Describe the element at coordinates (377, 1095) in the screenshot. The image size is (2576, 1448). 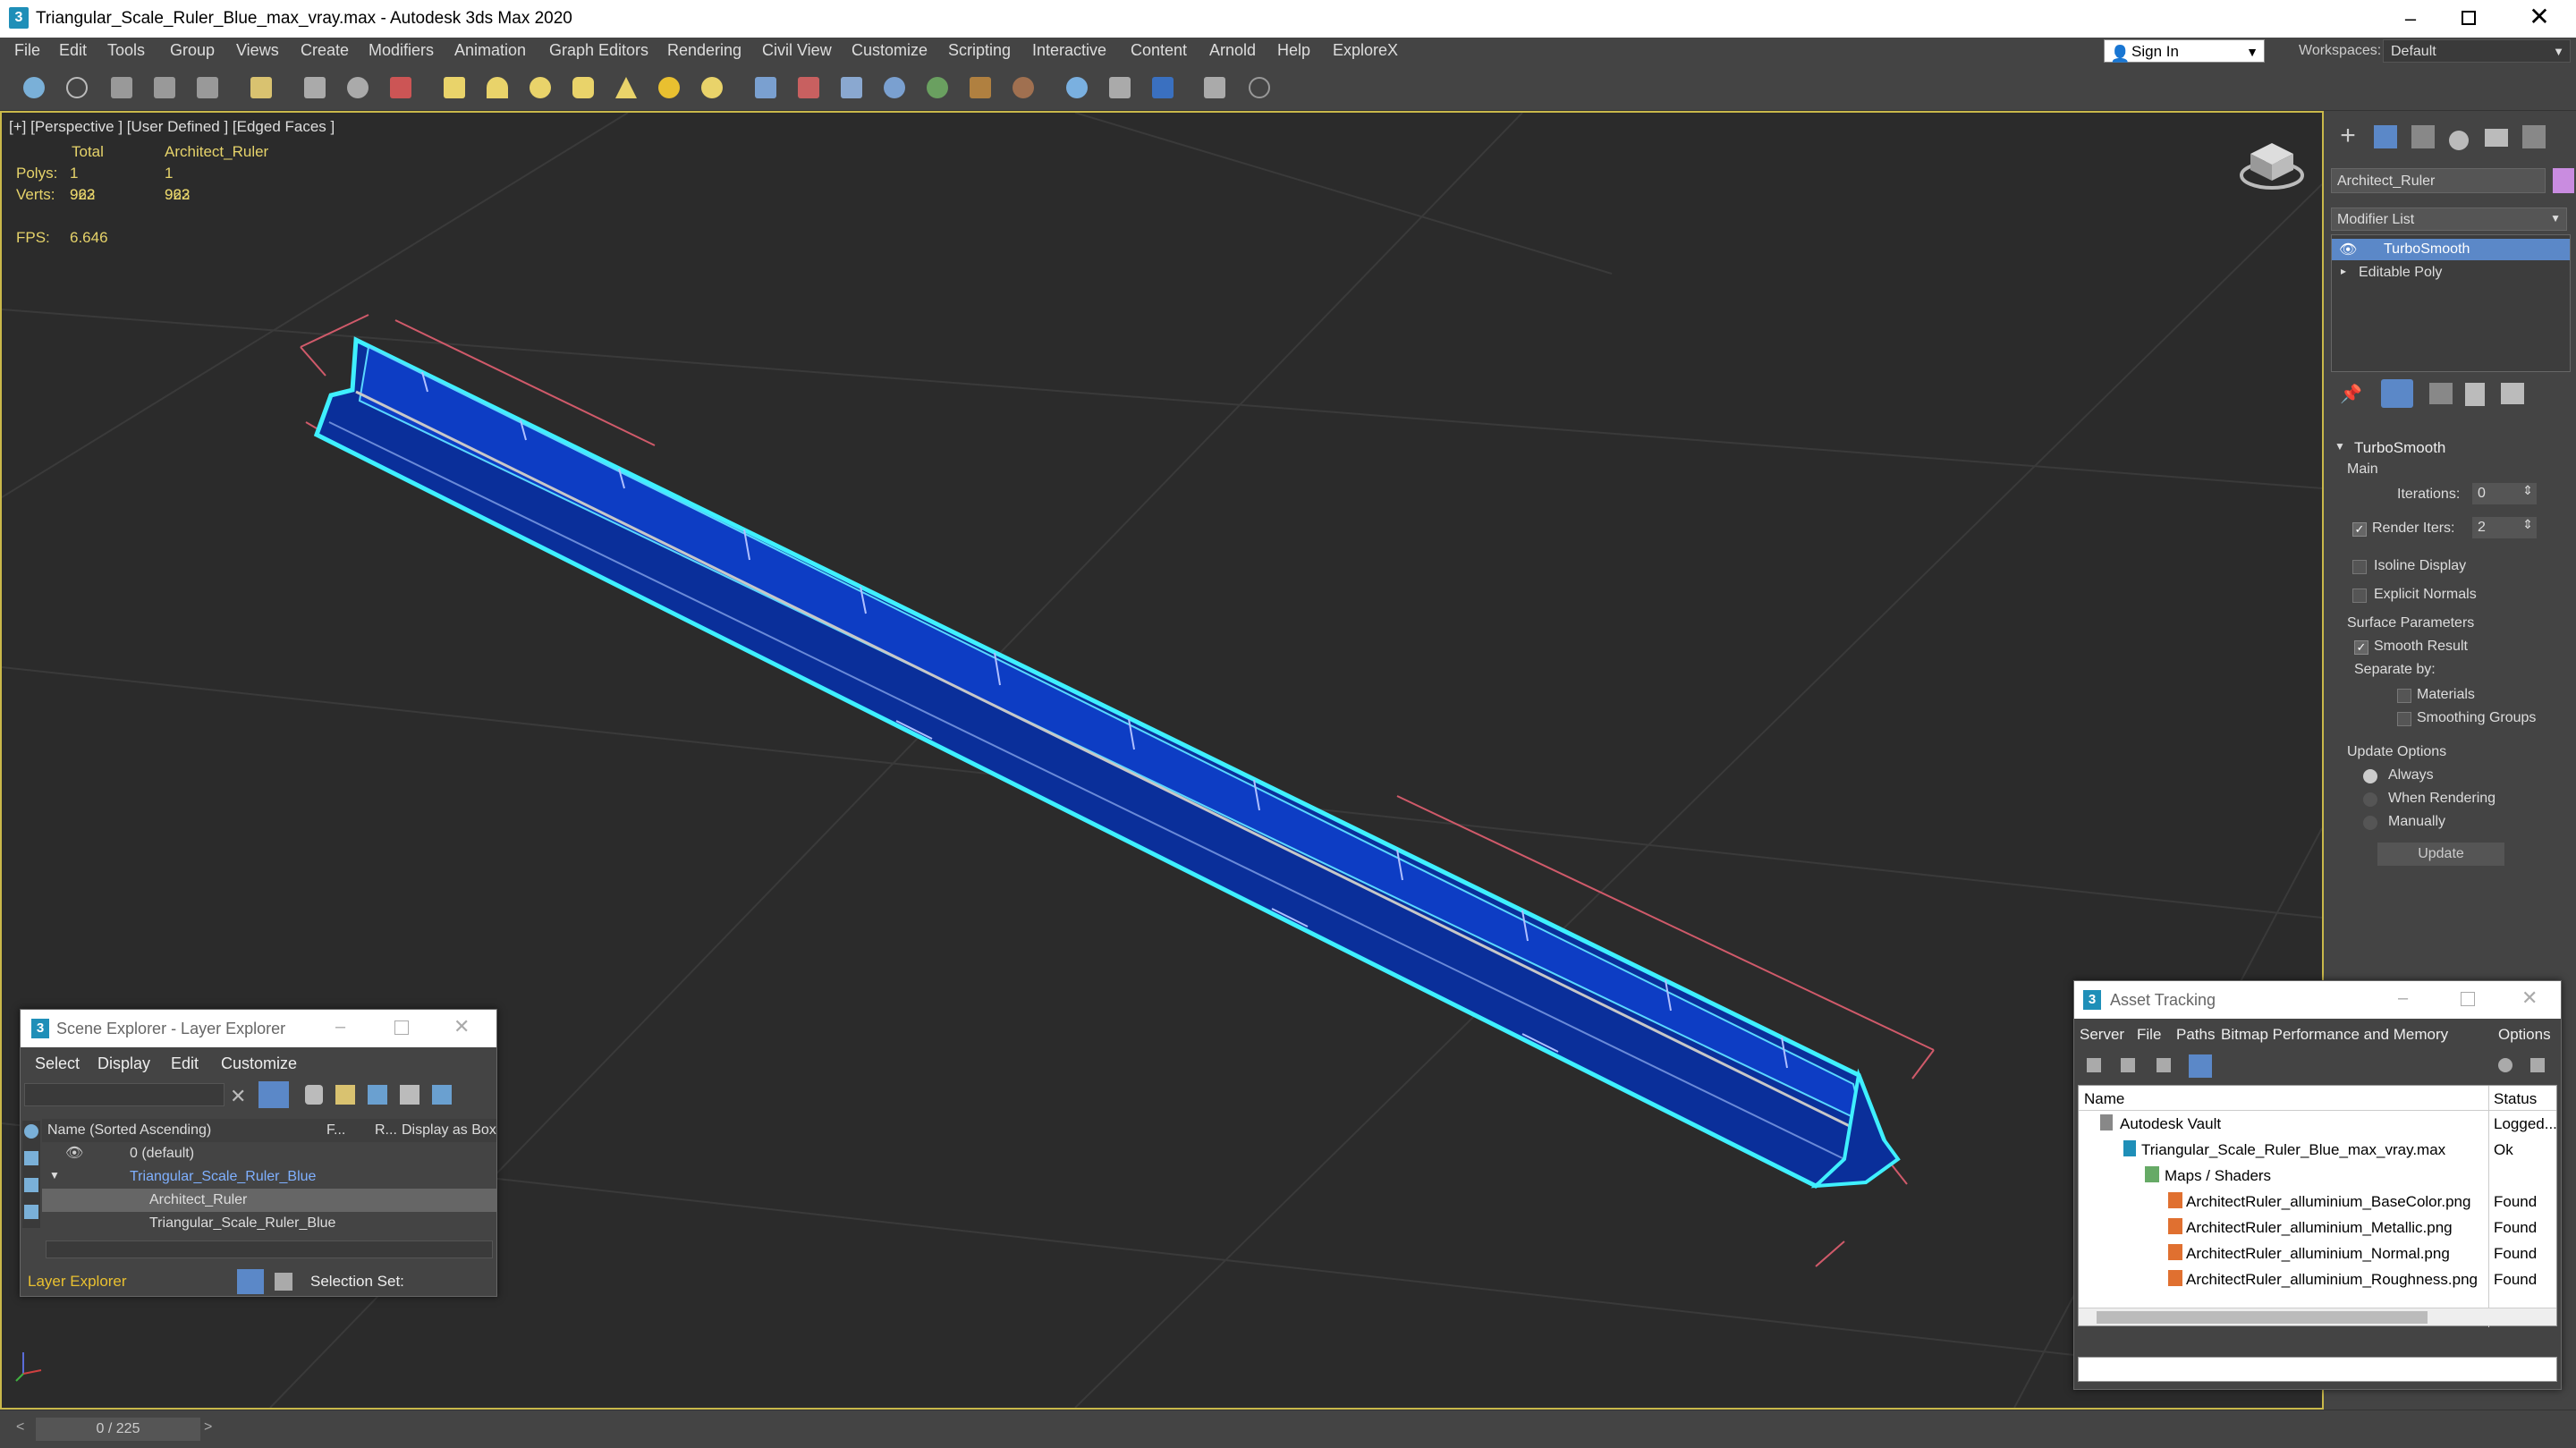
I see `add-to-layer-icon` at that location.